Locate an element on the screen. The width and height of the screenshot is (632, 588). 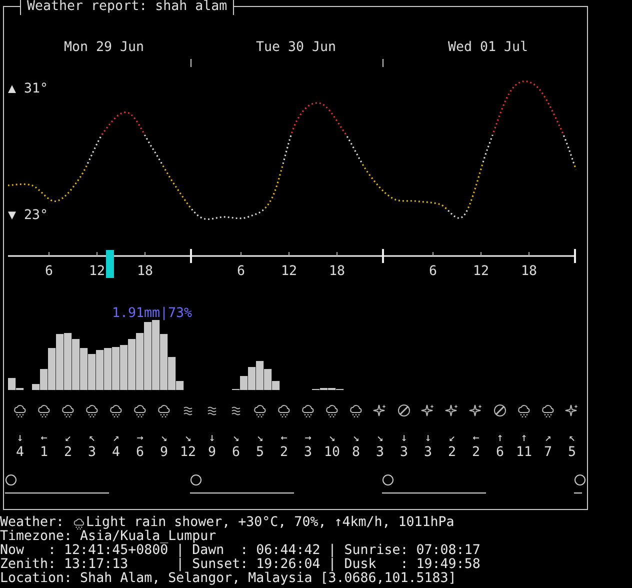
info-line: Timezone: Asia/Kuala_Lumpur is located at coordinates (108, 536).